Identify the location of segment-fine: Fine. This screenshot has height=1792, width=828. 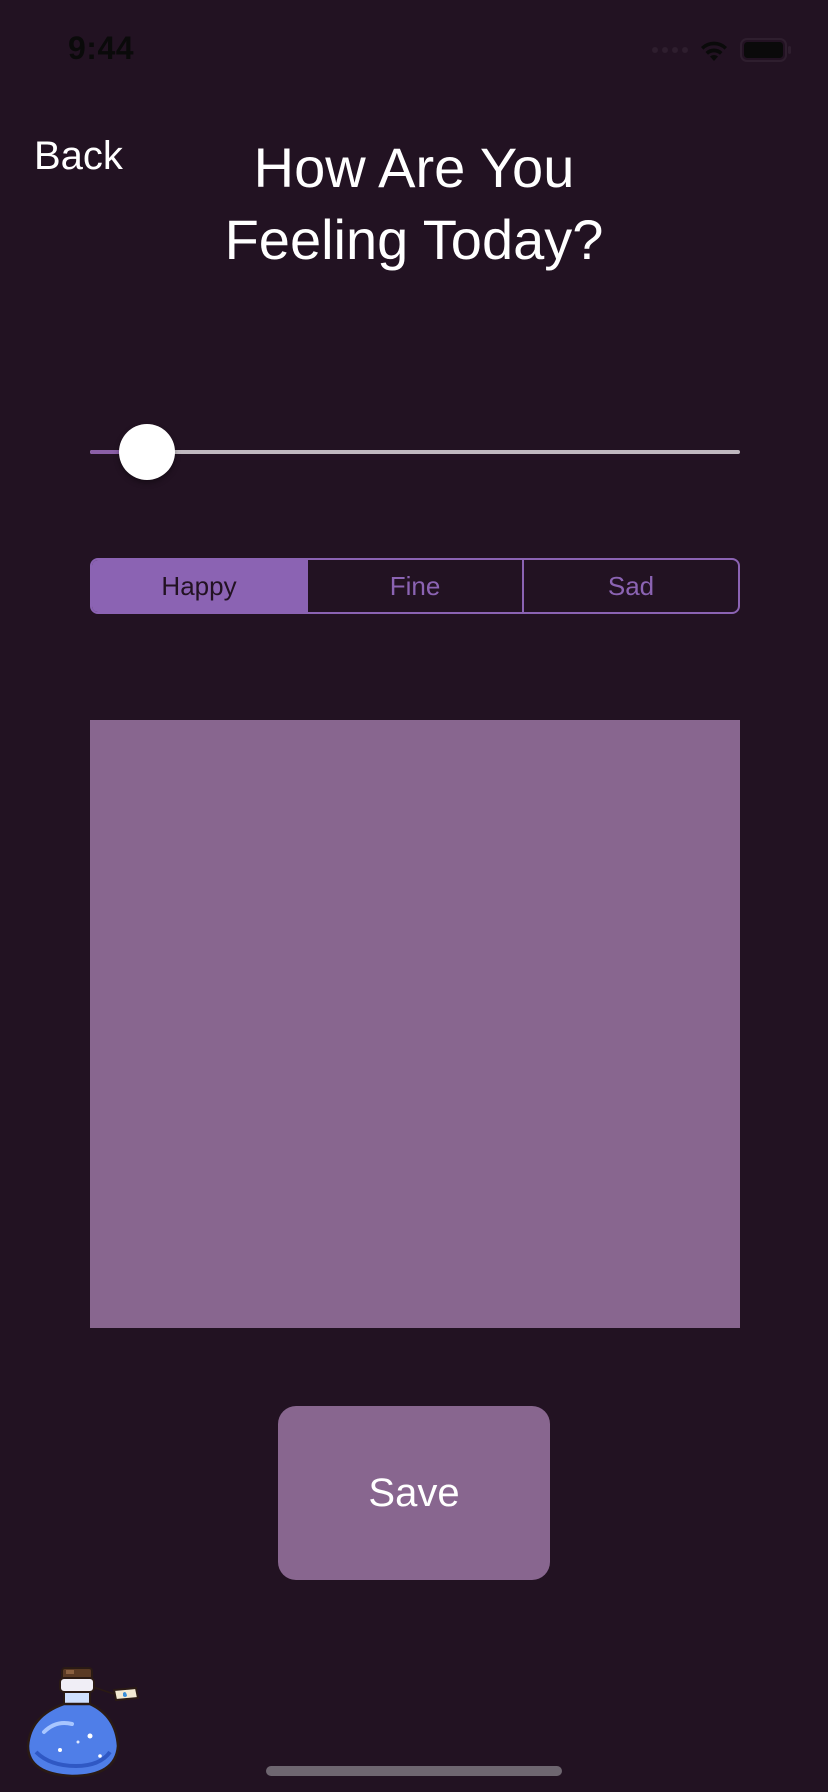
(414, 586).